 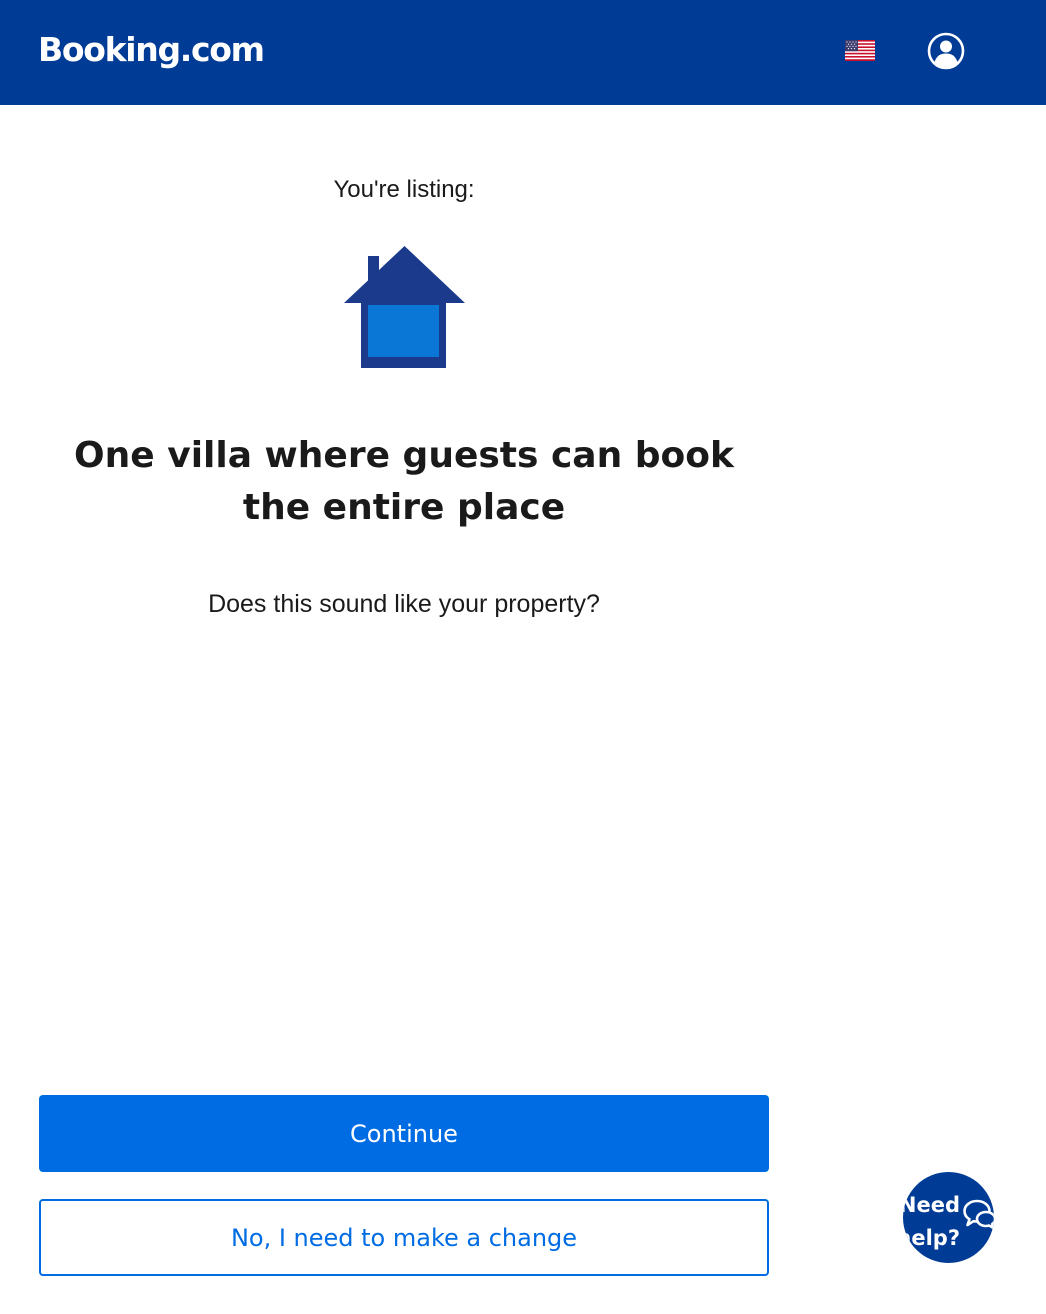 What do you see at coordinates (946, 51) in the screenshot?
I see `user-circle-icon` at bounding box center [946, 51].